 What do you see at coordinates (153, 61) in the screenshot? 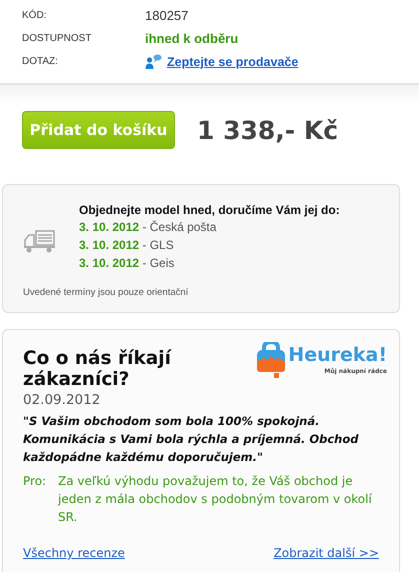
I see `person-speech-icon` at bounding box center [153, 61].